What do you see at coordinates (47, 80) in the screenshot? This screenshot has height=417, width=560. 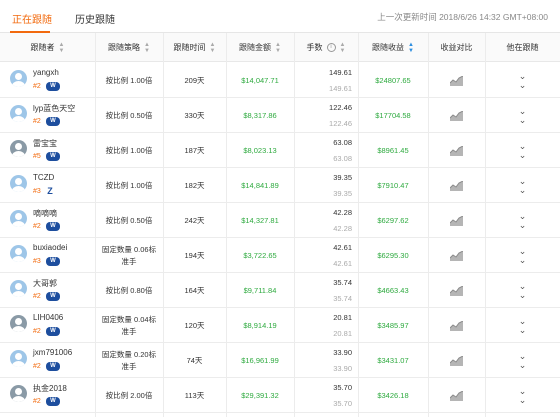 I see `follower-cell: yangxh #2 W` at bounding box center [47, 80].